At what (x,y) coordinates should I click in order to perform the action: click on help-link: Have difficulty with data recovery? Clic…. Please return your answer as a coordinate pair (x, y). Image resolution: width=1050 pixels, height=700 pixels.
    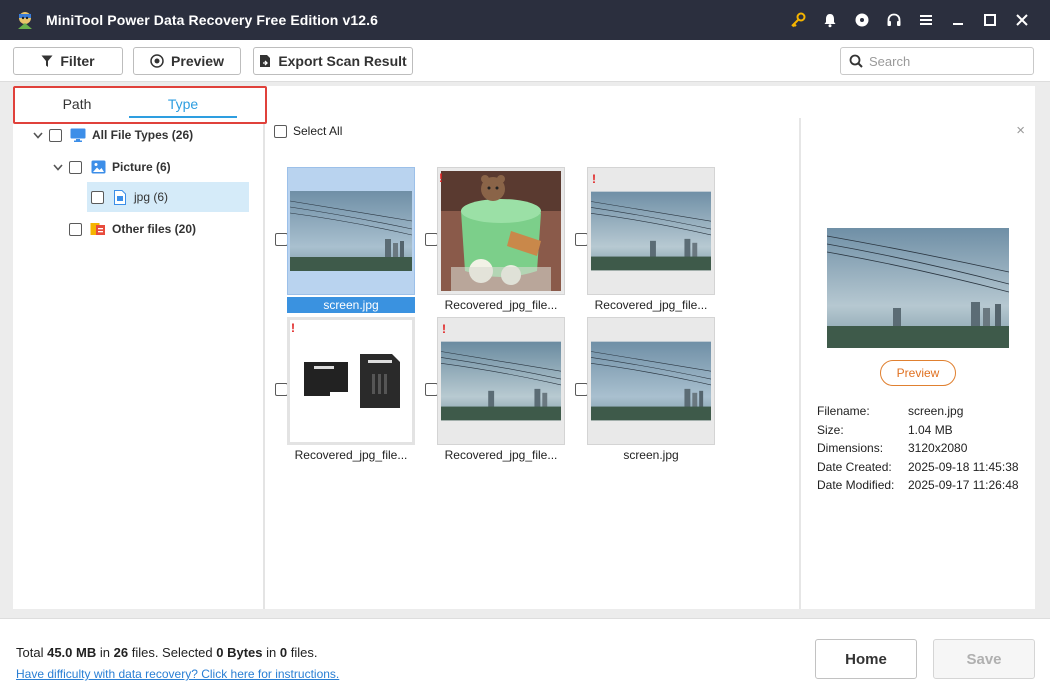
    Looking at the image, I should click on (177, 674).